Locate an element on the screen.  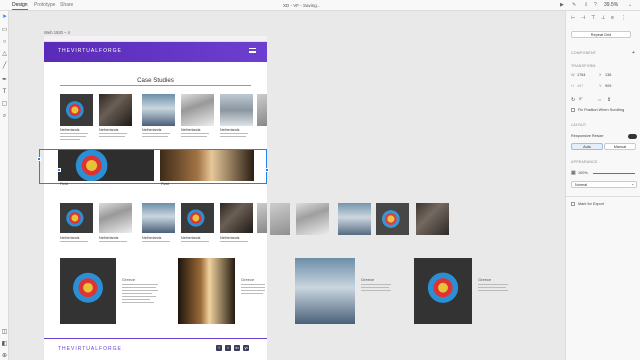
repeat-grid-label: Repeat Grid is located at coordinates (601, 35).